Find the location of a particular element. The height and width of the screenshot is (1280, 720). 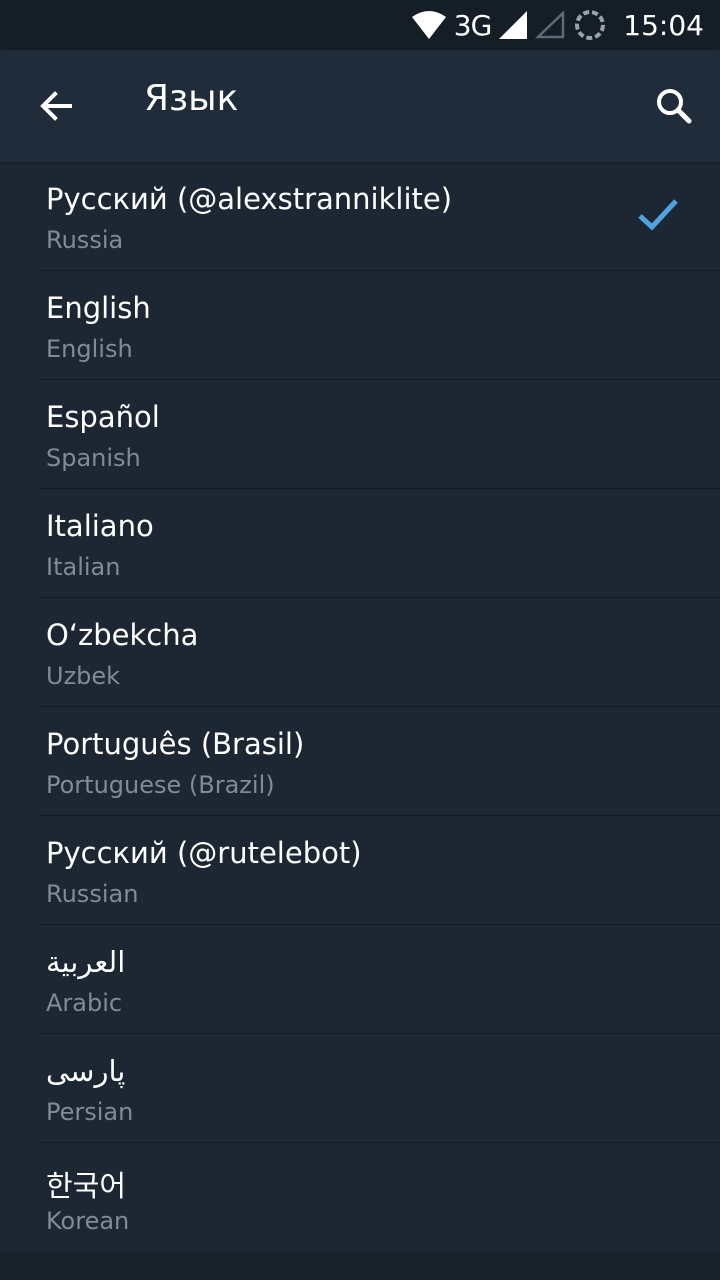

language-item: 한국어 Korean is located at coordinates (380, 1197).